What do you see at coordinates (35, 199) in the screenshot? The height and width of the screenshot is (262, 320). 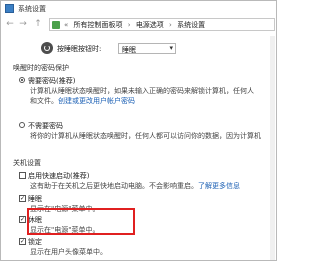 I see `sleep-label: 睡眠` at bounding box center [35, 199].